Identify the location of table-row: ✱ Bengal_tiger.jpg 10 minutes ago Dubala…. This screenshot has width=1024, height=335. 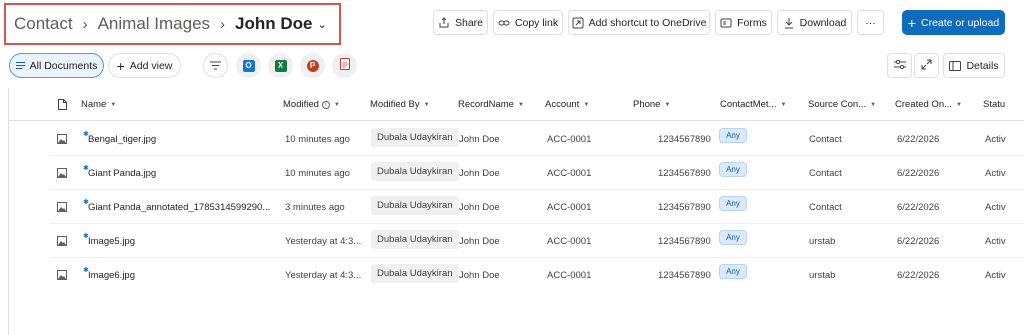
(516, 139).